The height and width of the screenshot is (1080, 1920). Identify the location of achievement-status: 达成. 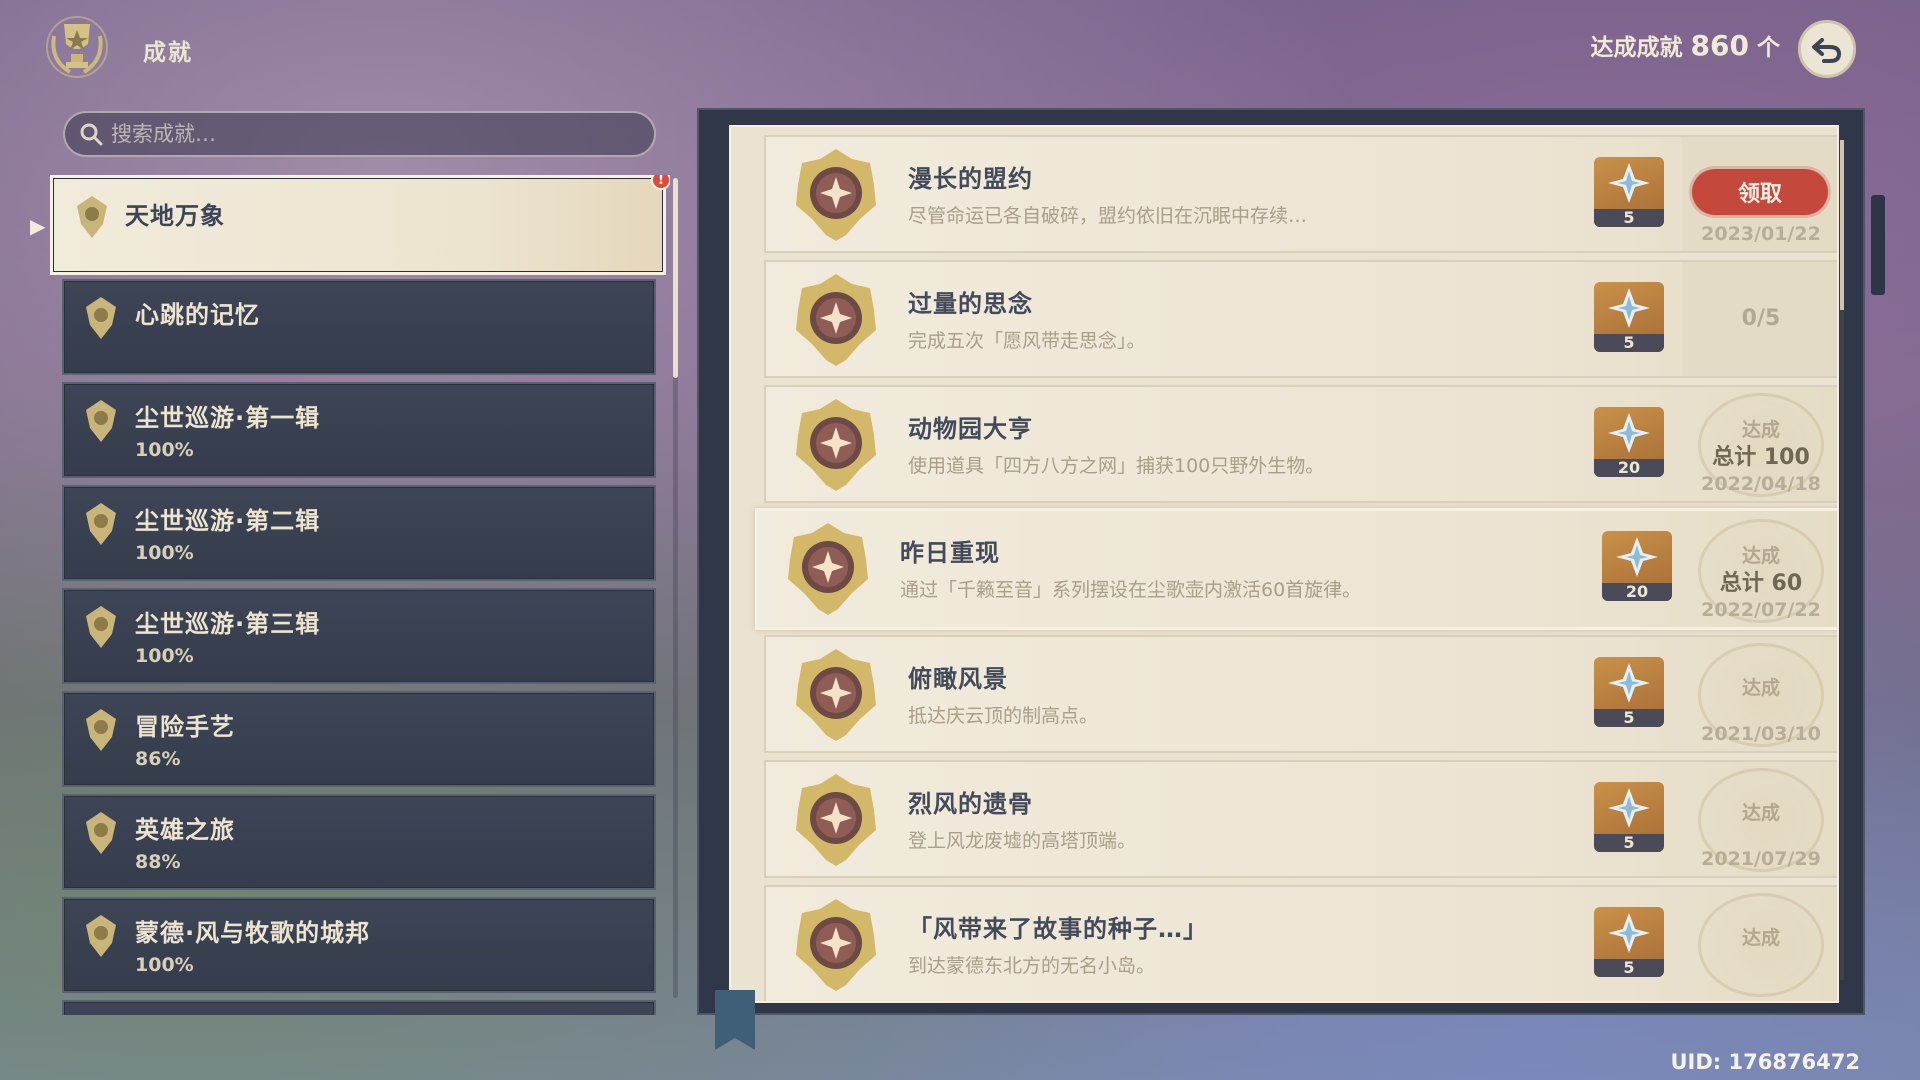
(1759, 944).